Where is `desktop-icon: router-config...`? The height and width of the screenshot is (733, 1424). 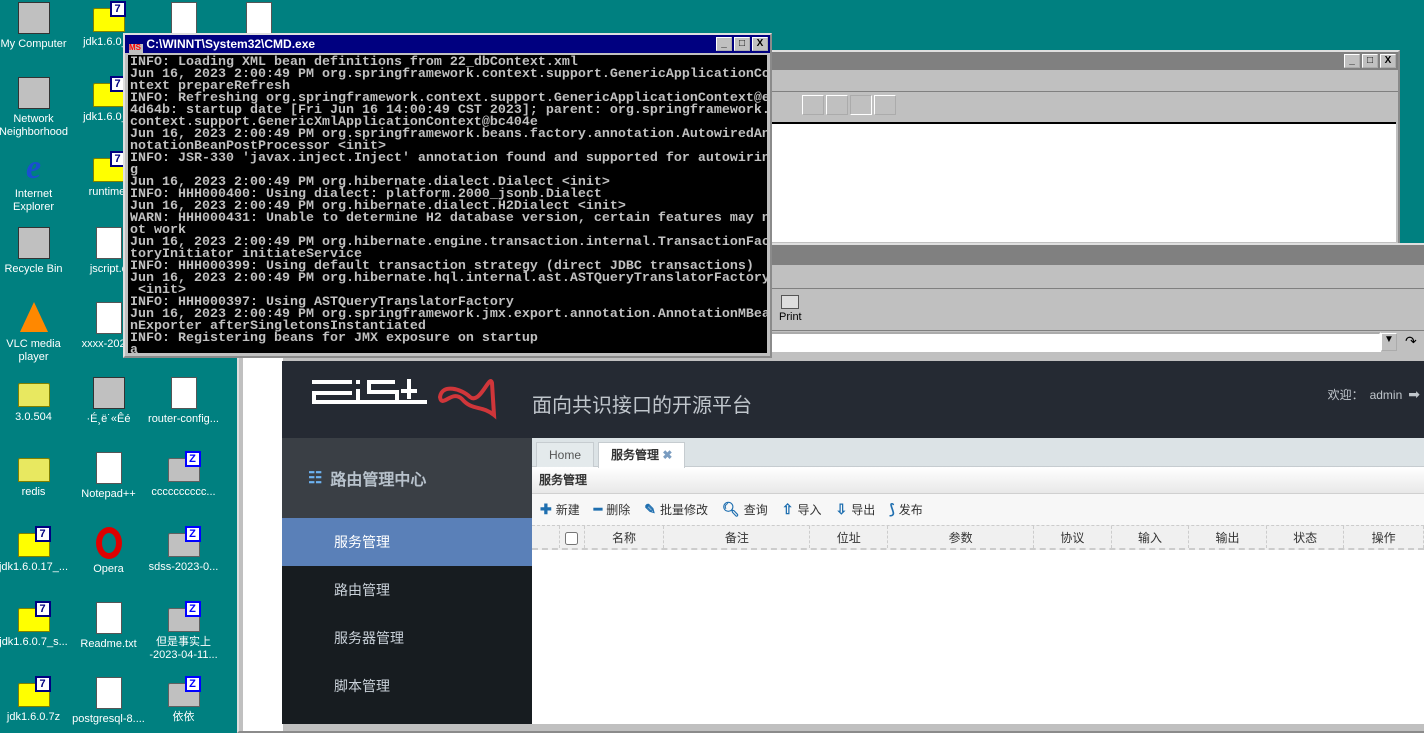
desktop-icon: router-config... is located at coordinates (183, 401).